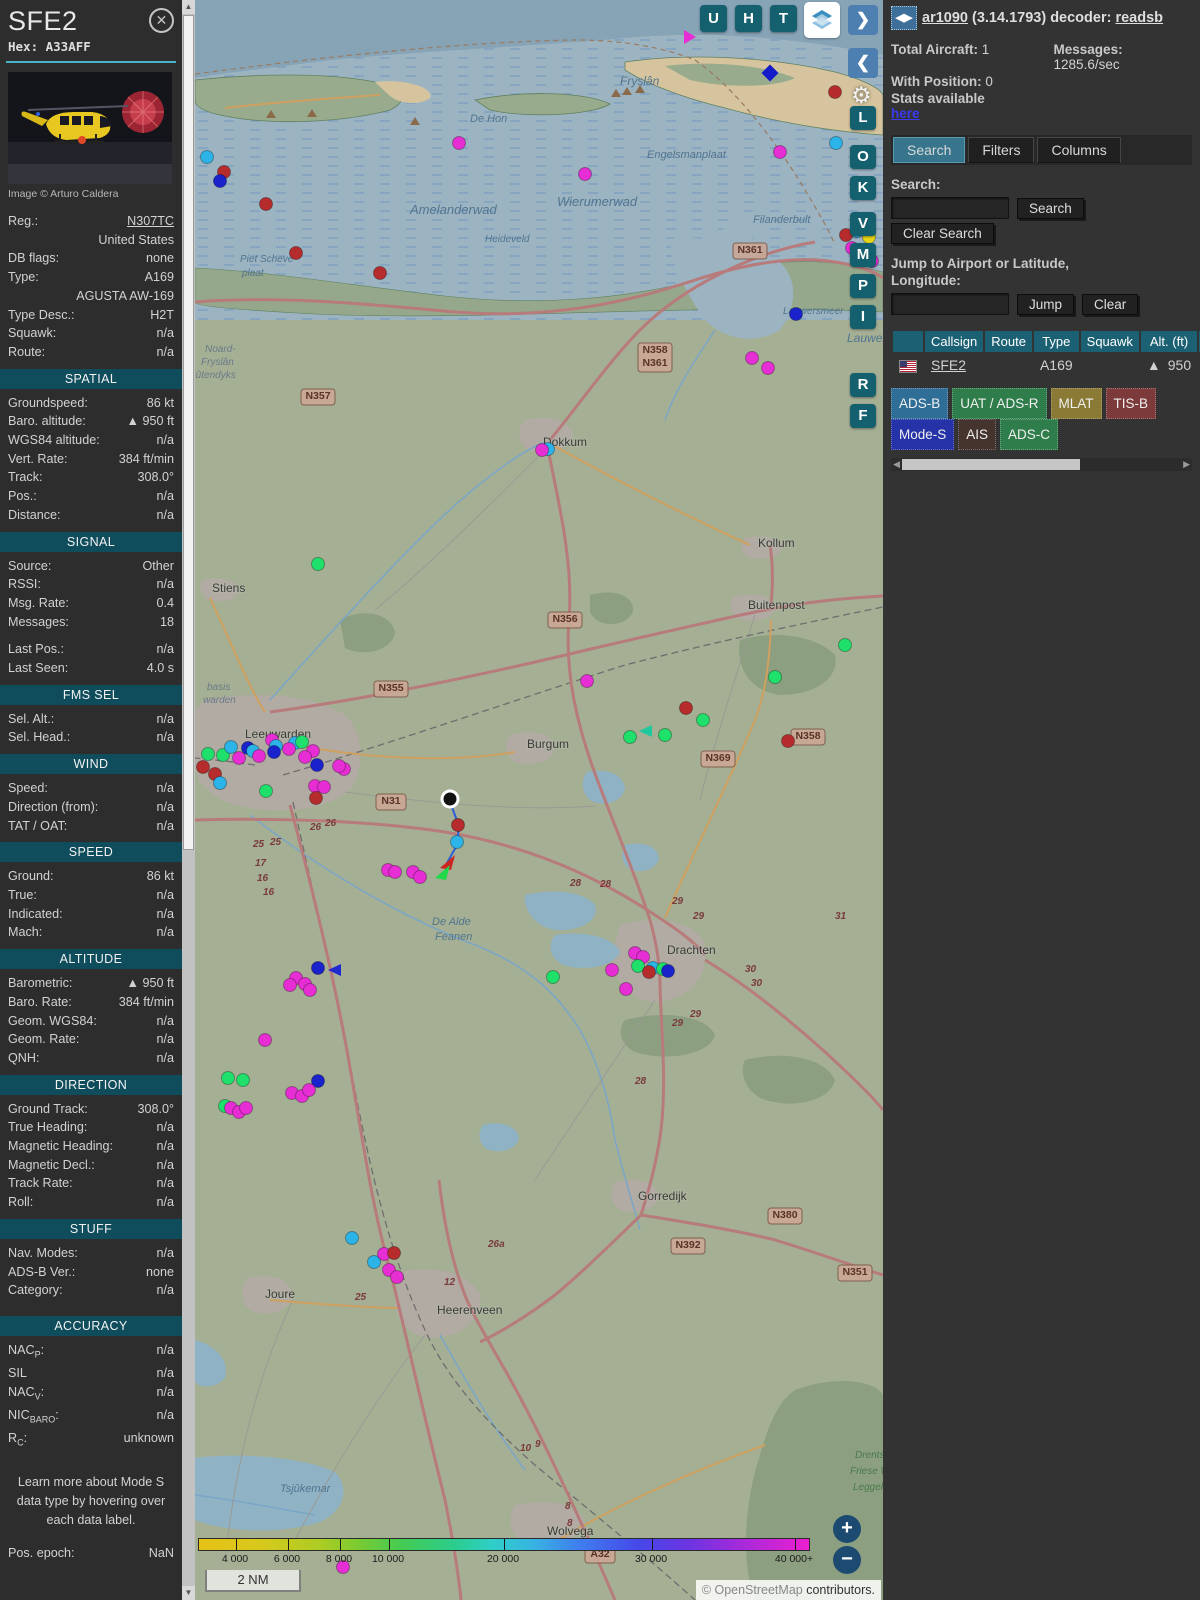 This screenshot has height=1600, width=1200. Describe the element at coordinates (1079, 150) in the screenshot. I see `tab-columns: Columns` at that location.